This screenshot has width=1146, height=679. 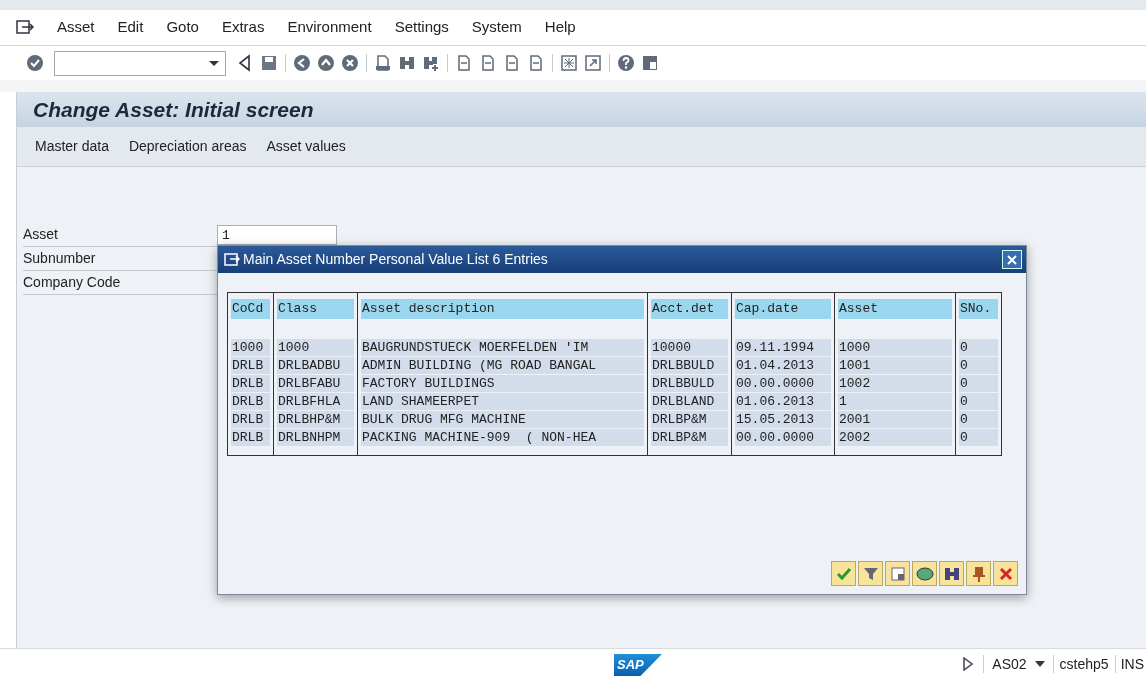 What do you see at coordinates (315, 401) in the screenshot?
I see `table-cell: DRLBFHLA` at bounding box center [315, 401].